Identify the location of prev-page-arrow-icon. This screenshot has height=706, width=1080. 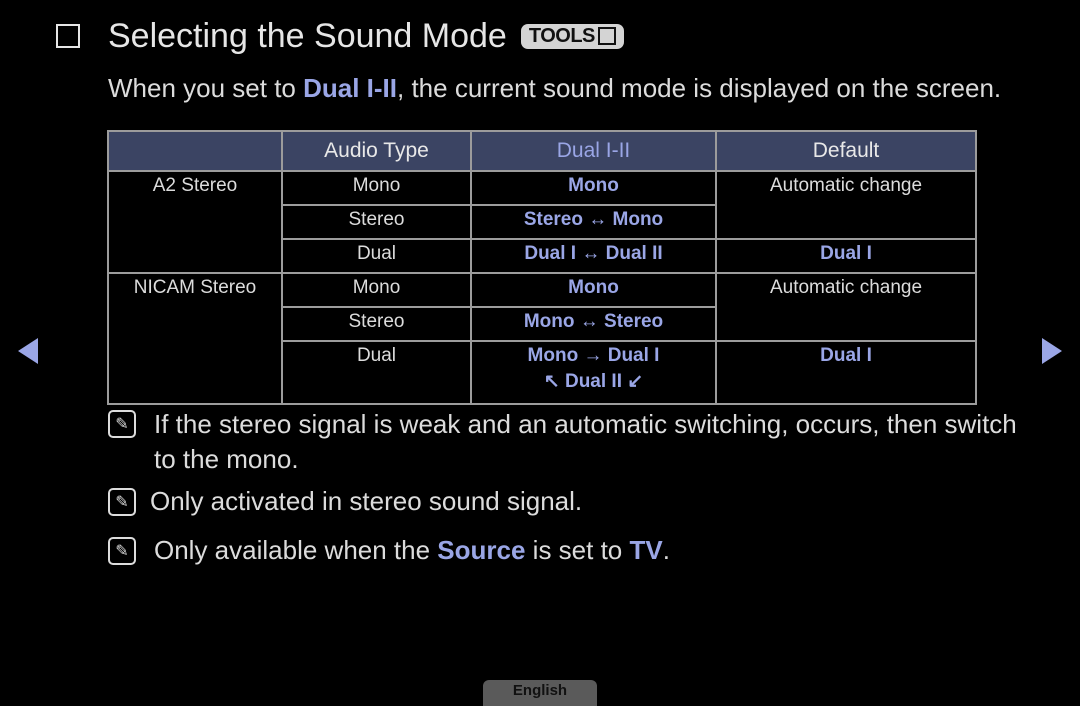
(28, 351).